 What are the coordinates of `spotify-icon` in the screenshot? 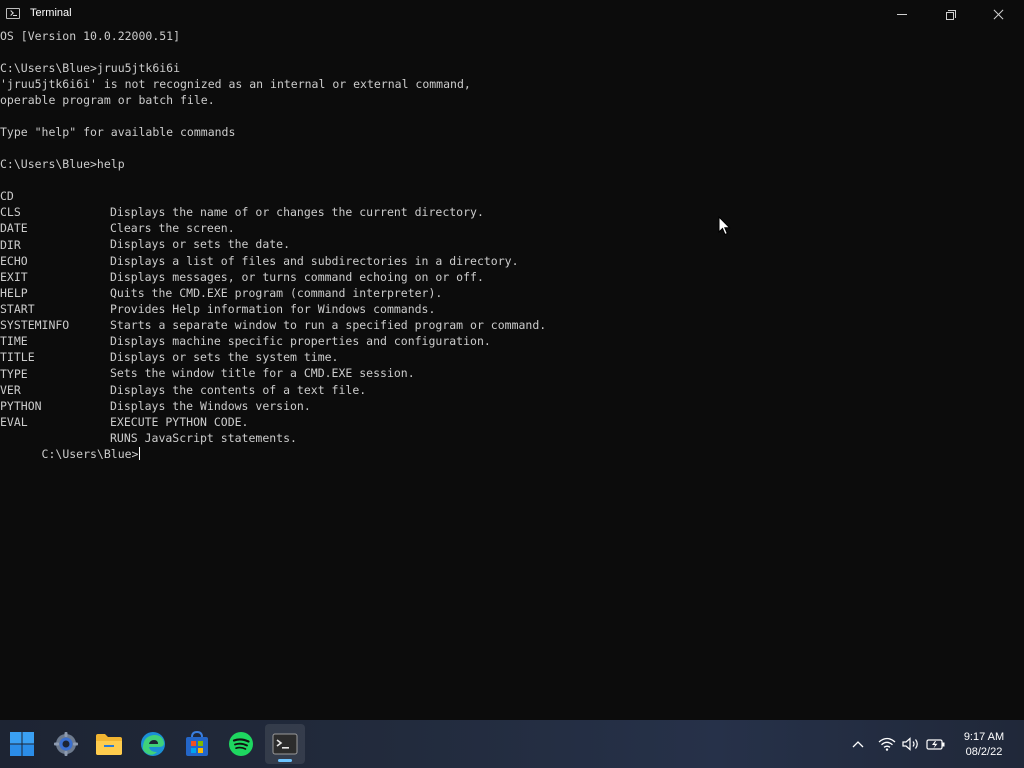 It's located at (241, 744).